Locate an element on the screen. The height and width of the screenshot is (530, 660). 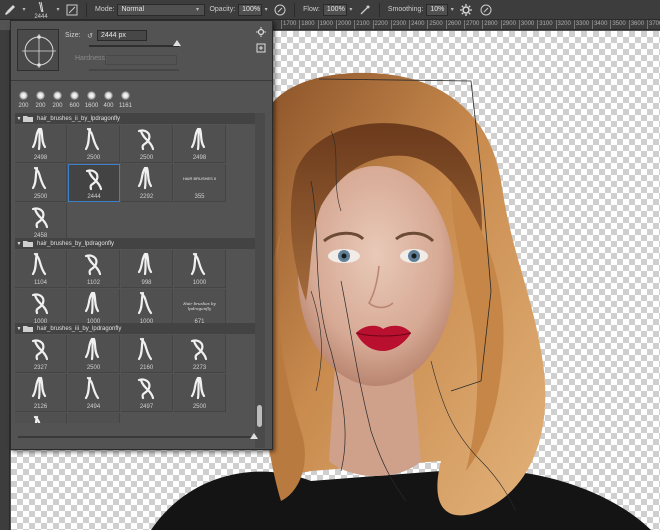
chevron-down-icon: ▾ is located at coordinates (197, 10).